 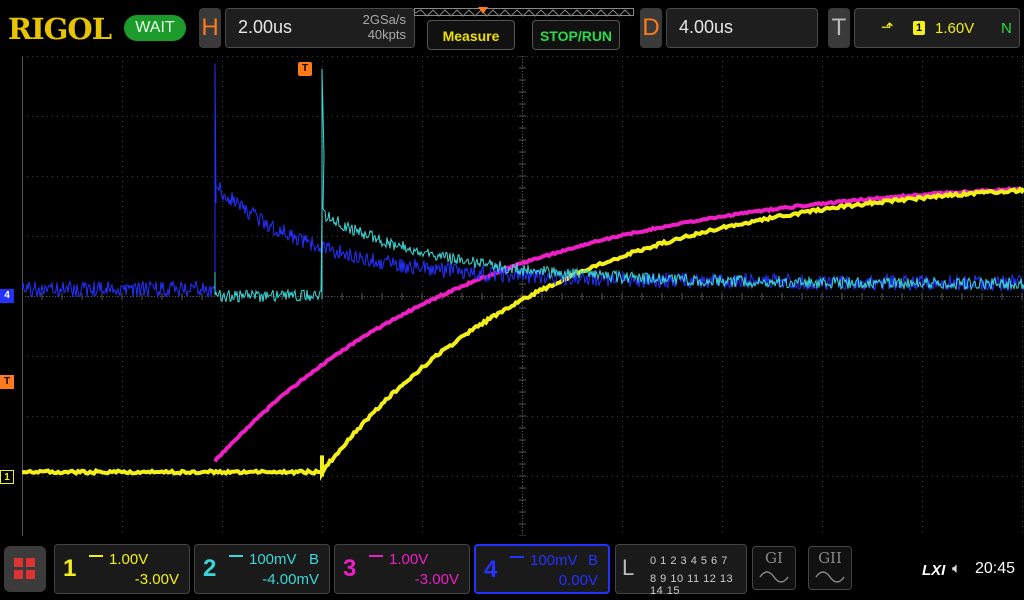 What do you see at coordinates (956, 568) in the screenshot?
I see `speaker-muted-icon: 🔈︎` at bounding box center [956, 568].